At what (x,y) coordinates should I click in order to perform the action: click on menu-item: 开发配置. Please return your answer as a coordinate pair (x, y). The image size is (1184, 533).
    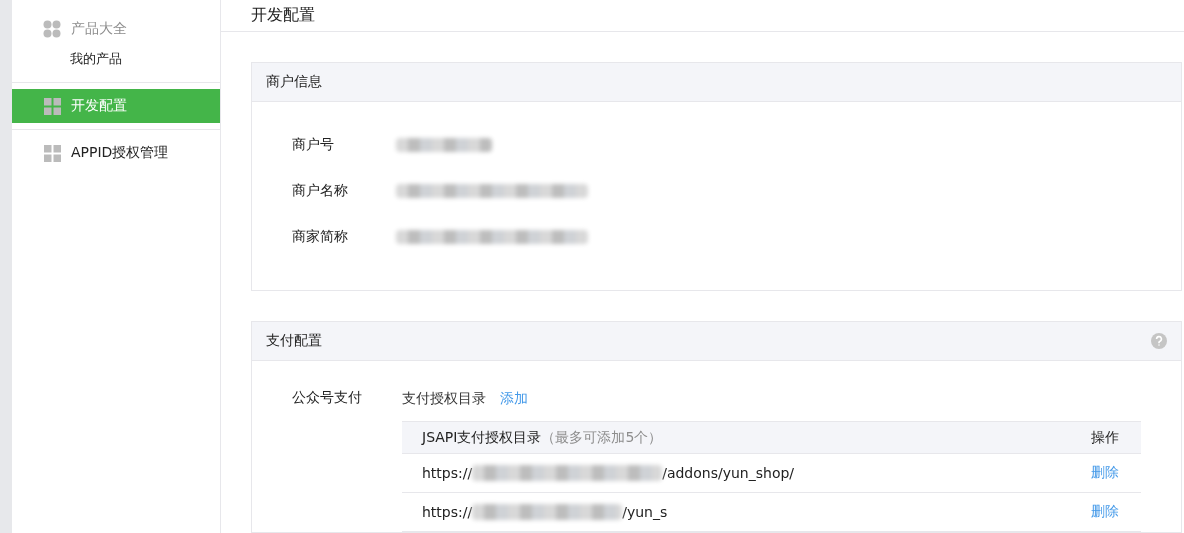
    Looking at the image, I should click on (116, 106).